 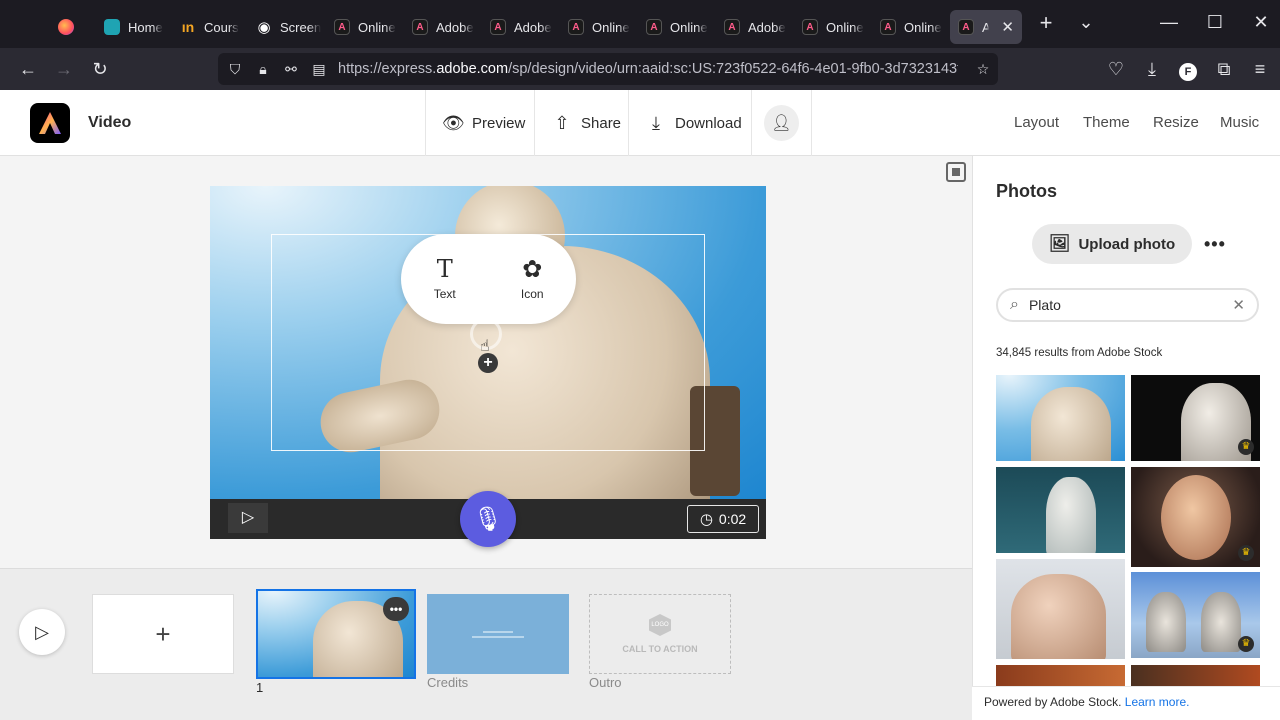 What do you see at coordinates (1157, 702) in the screenshot?
I see `learn-more-link: Learn more.` at bounding box center [1157, 702].